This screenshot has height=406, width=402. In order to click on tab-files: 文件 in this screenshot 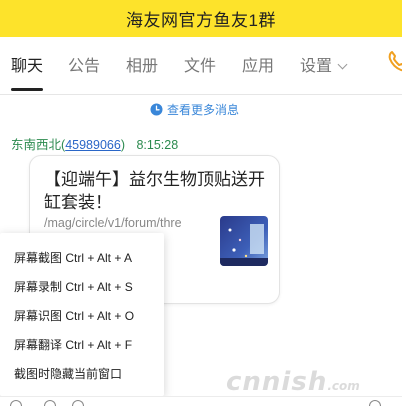, I will do `click(200, 70)`.